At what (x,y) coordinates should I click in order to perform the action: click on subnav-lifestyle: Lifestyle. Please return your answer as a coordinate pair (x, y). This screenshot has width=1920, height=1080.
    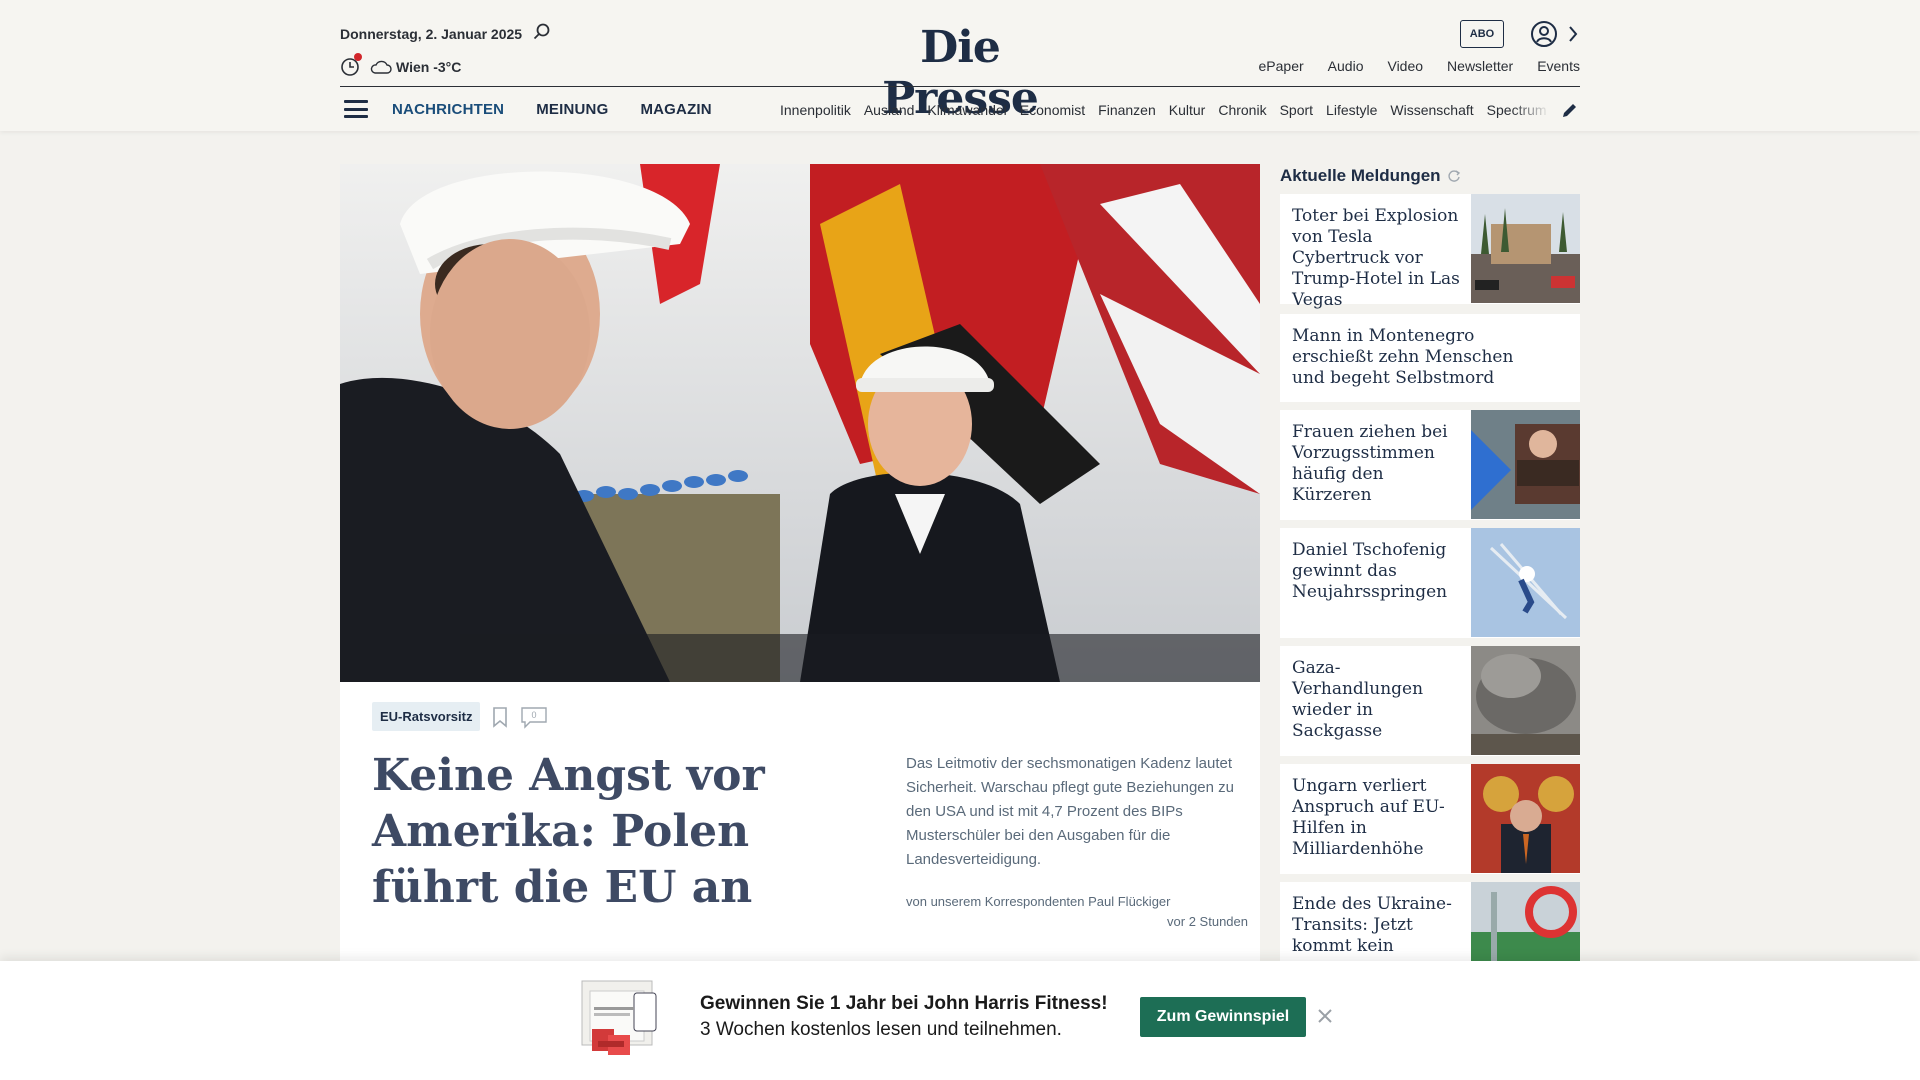
    Looking at the image, I should click on (1351, 110).